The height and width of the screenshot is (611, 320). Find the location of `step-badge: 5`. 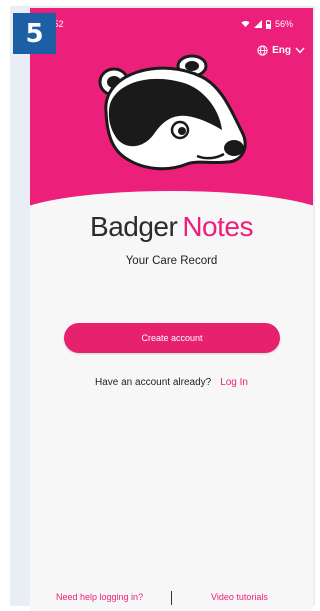

step-badge: 5 is located at coordinates (34, 33).